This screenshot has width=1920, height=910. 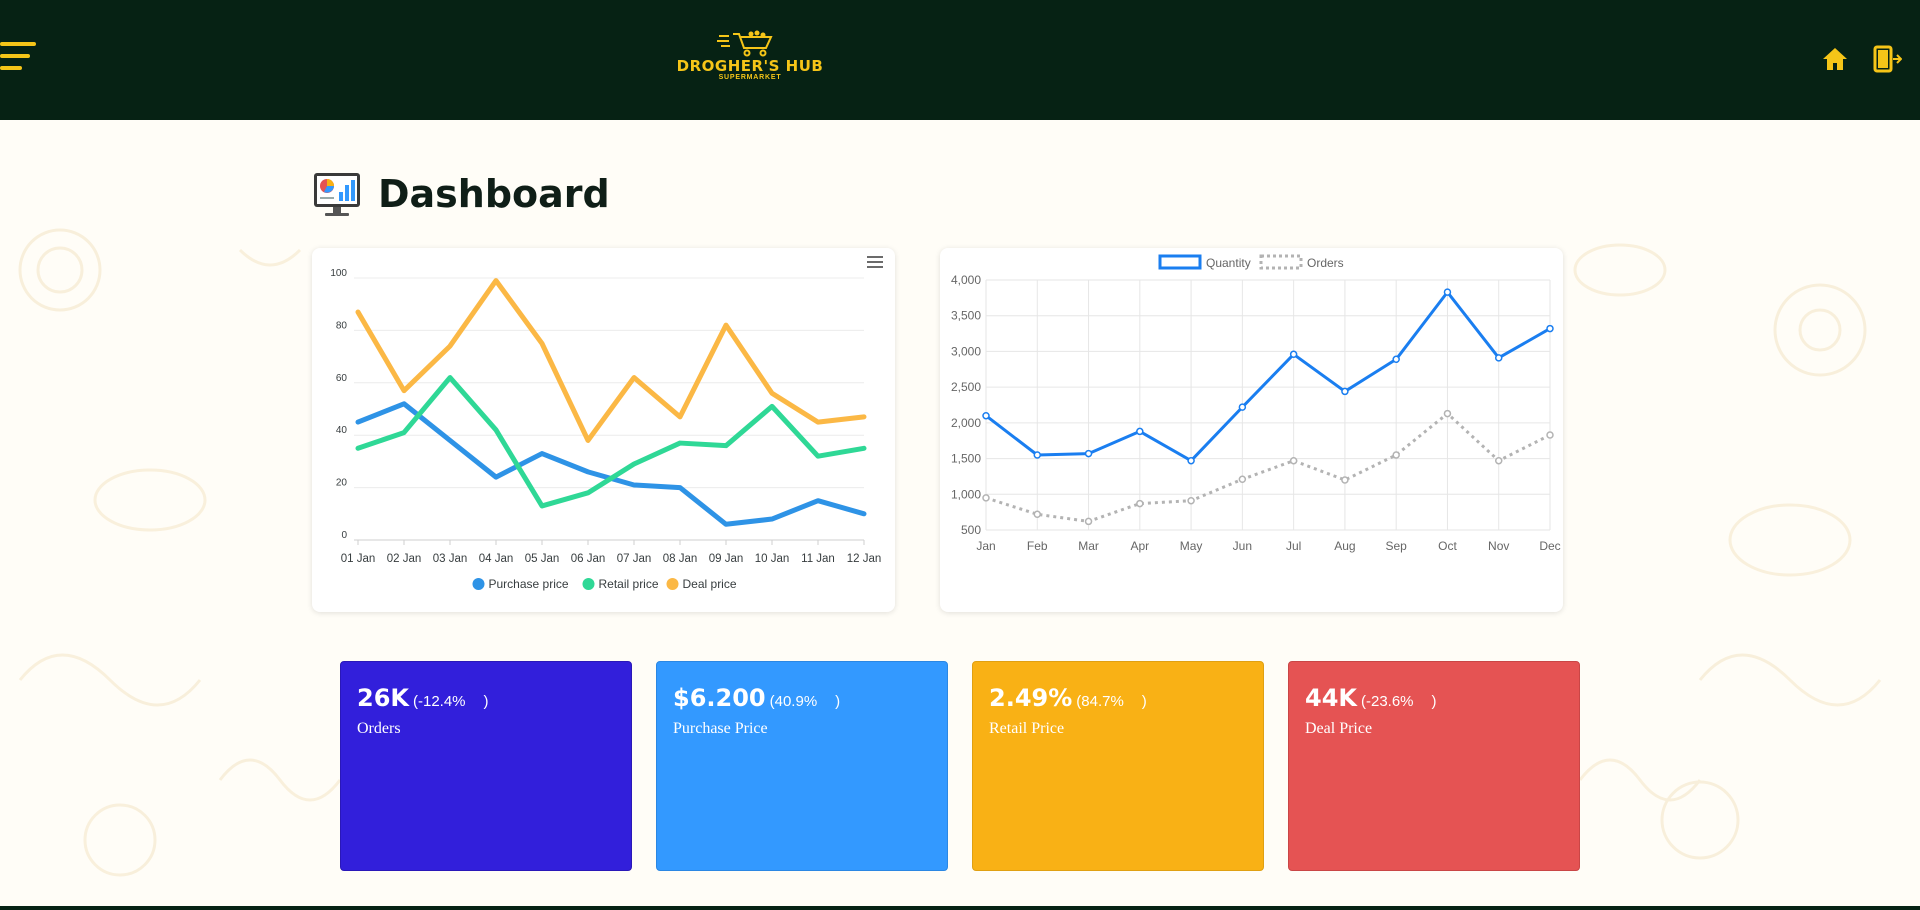 What do you see at coordinates (338, 273) in the screenshot?
I see `y-tick-label: 100` at bounding box center [338, 273].